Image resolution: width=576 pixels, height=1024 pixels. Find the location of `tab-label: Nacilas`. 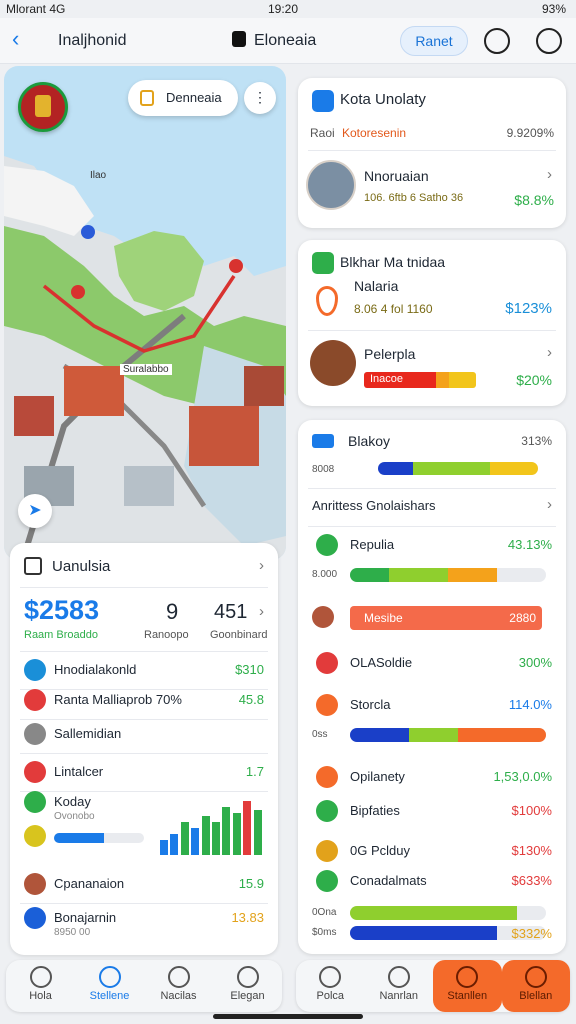

tab-label: Nacilas is located at coordinates (178, 996).